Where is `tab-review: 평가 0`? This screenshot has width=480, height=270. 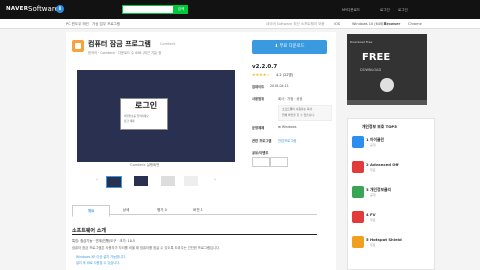 tab-review: 평가 0 is located at coordinates (162, 210).